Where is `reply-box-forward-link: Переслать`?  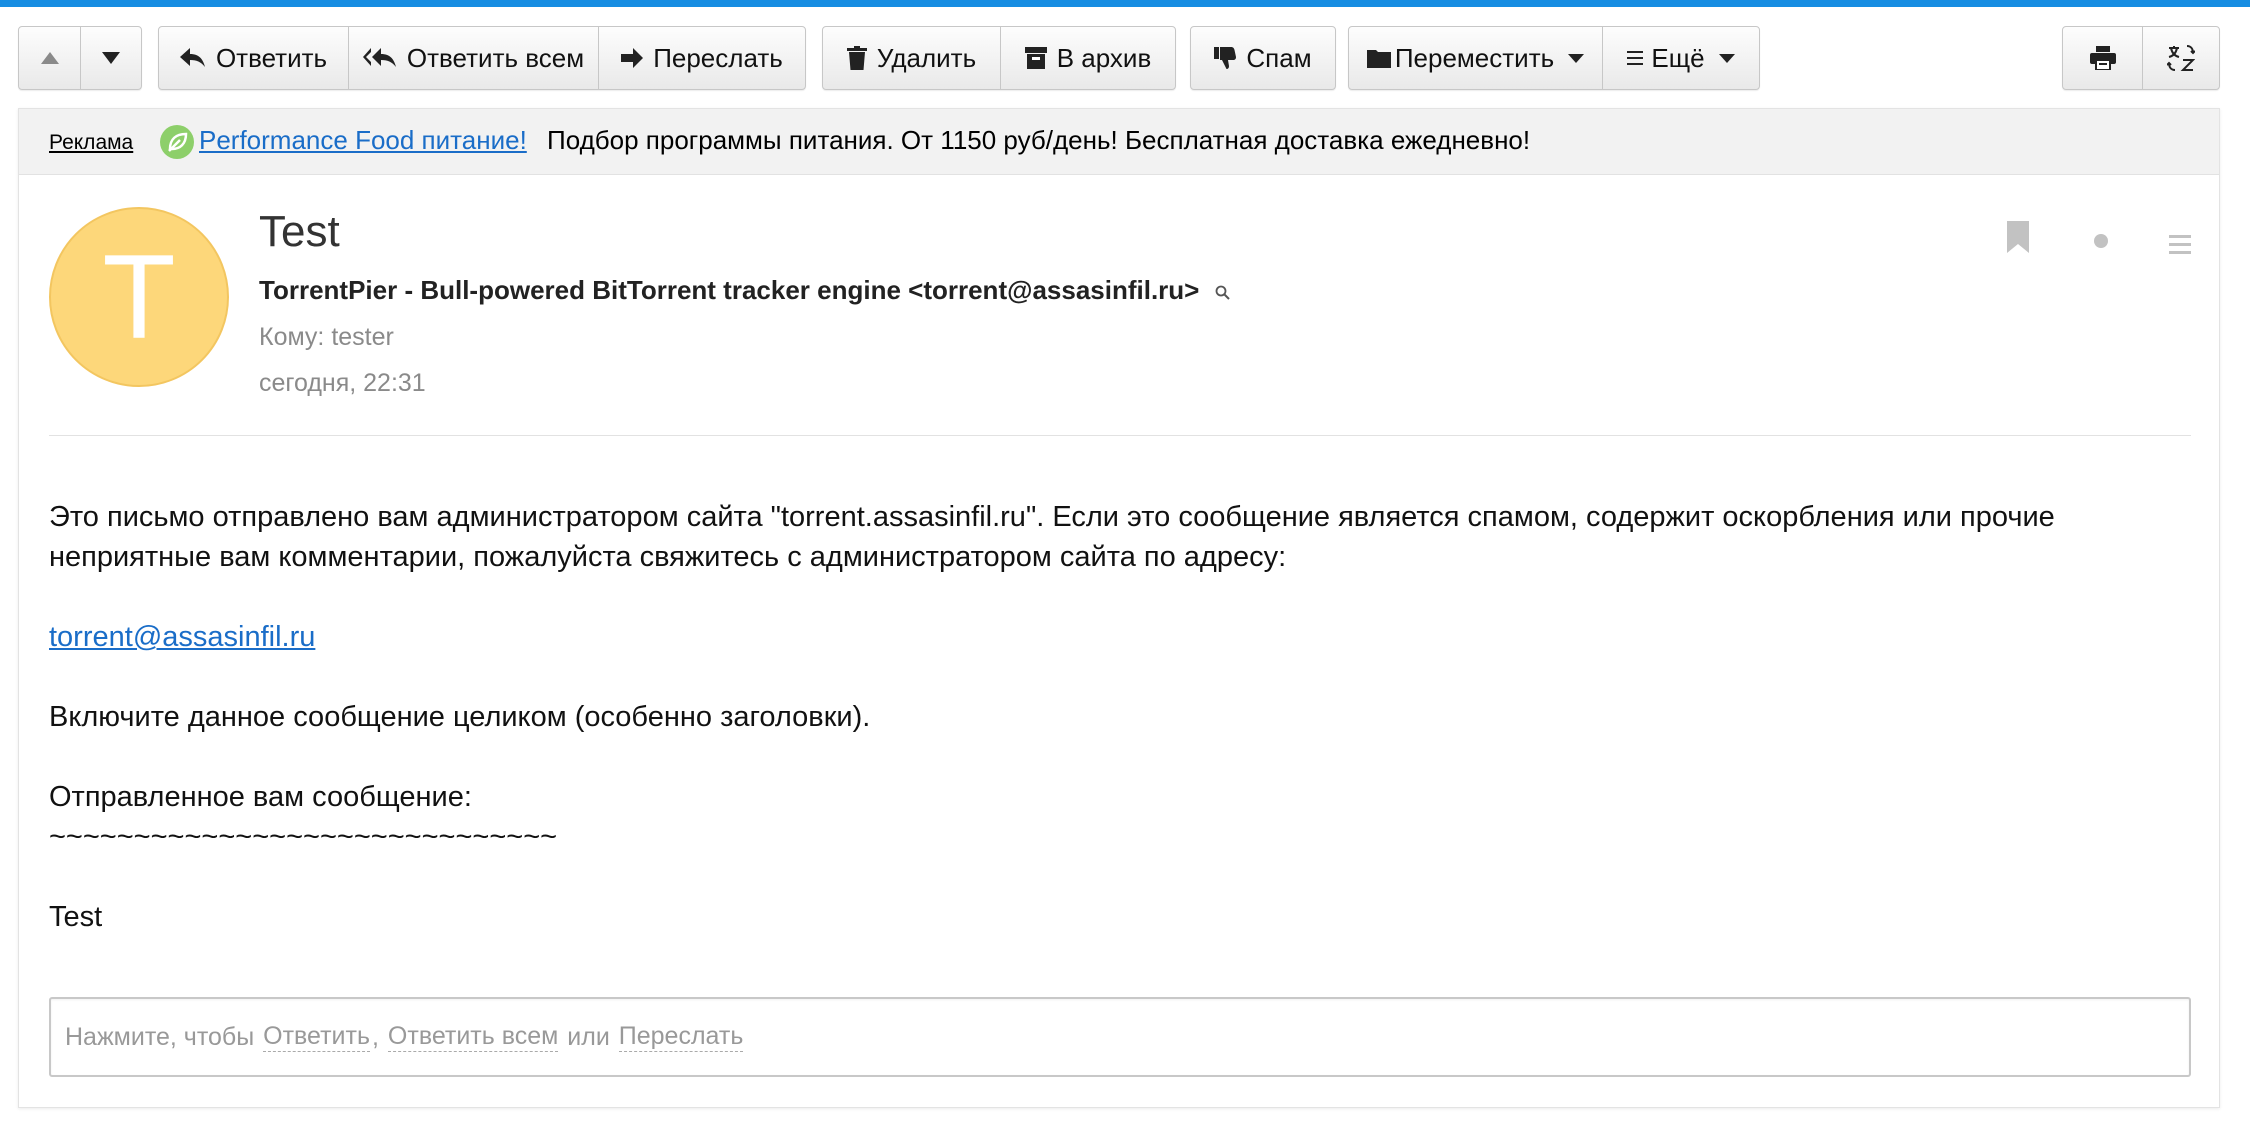
reply-box-forward-link: Переслать is located at coordinates (681, 1037).